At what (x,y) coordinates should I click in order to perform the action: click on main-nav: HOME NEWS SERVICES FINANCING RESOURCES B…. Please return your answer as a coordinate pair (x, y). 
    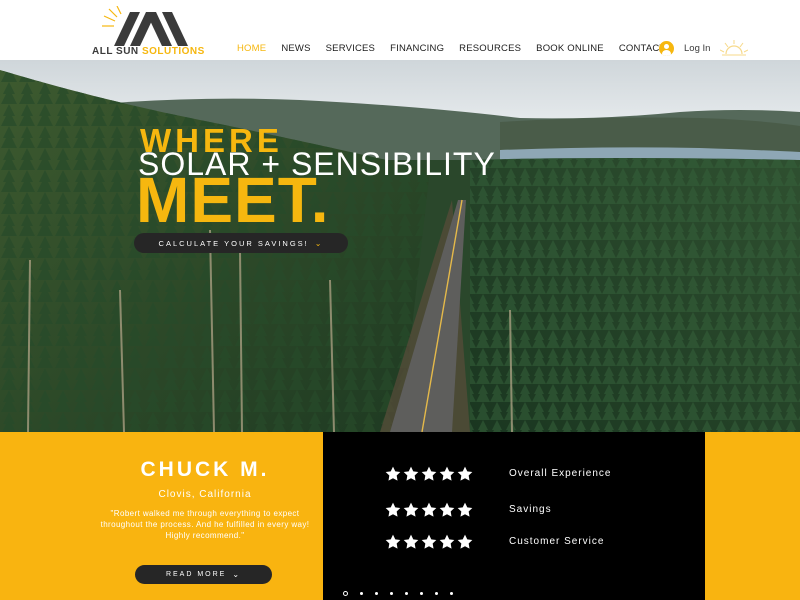
    Looking at the image, I should click on (458, 48).